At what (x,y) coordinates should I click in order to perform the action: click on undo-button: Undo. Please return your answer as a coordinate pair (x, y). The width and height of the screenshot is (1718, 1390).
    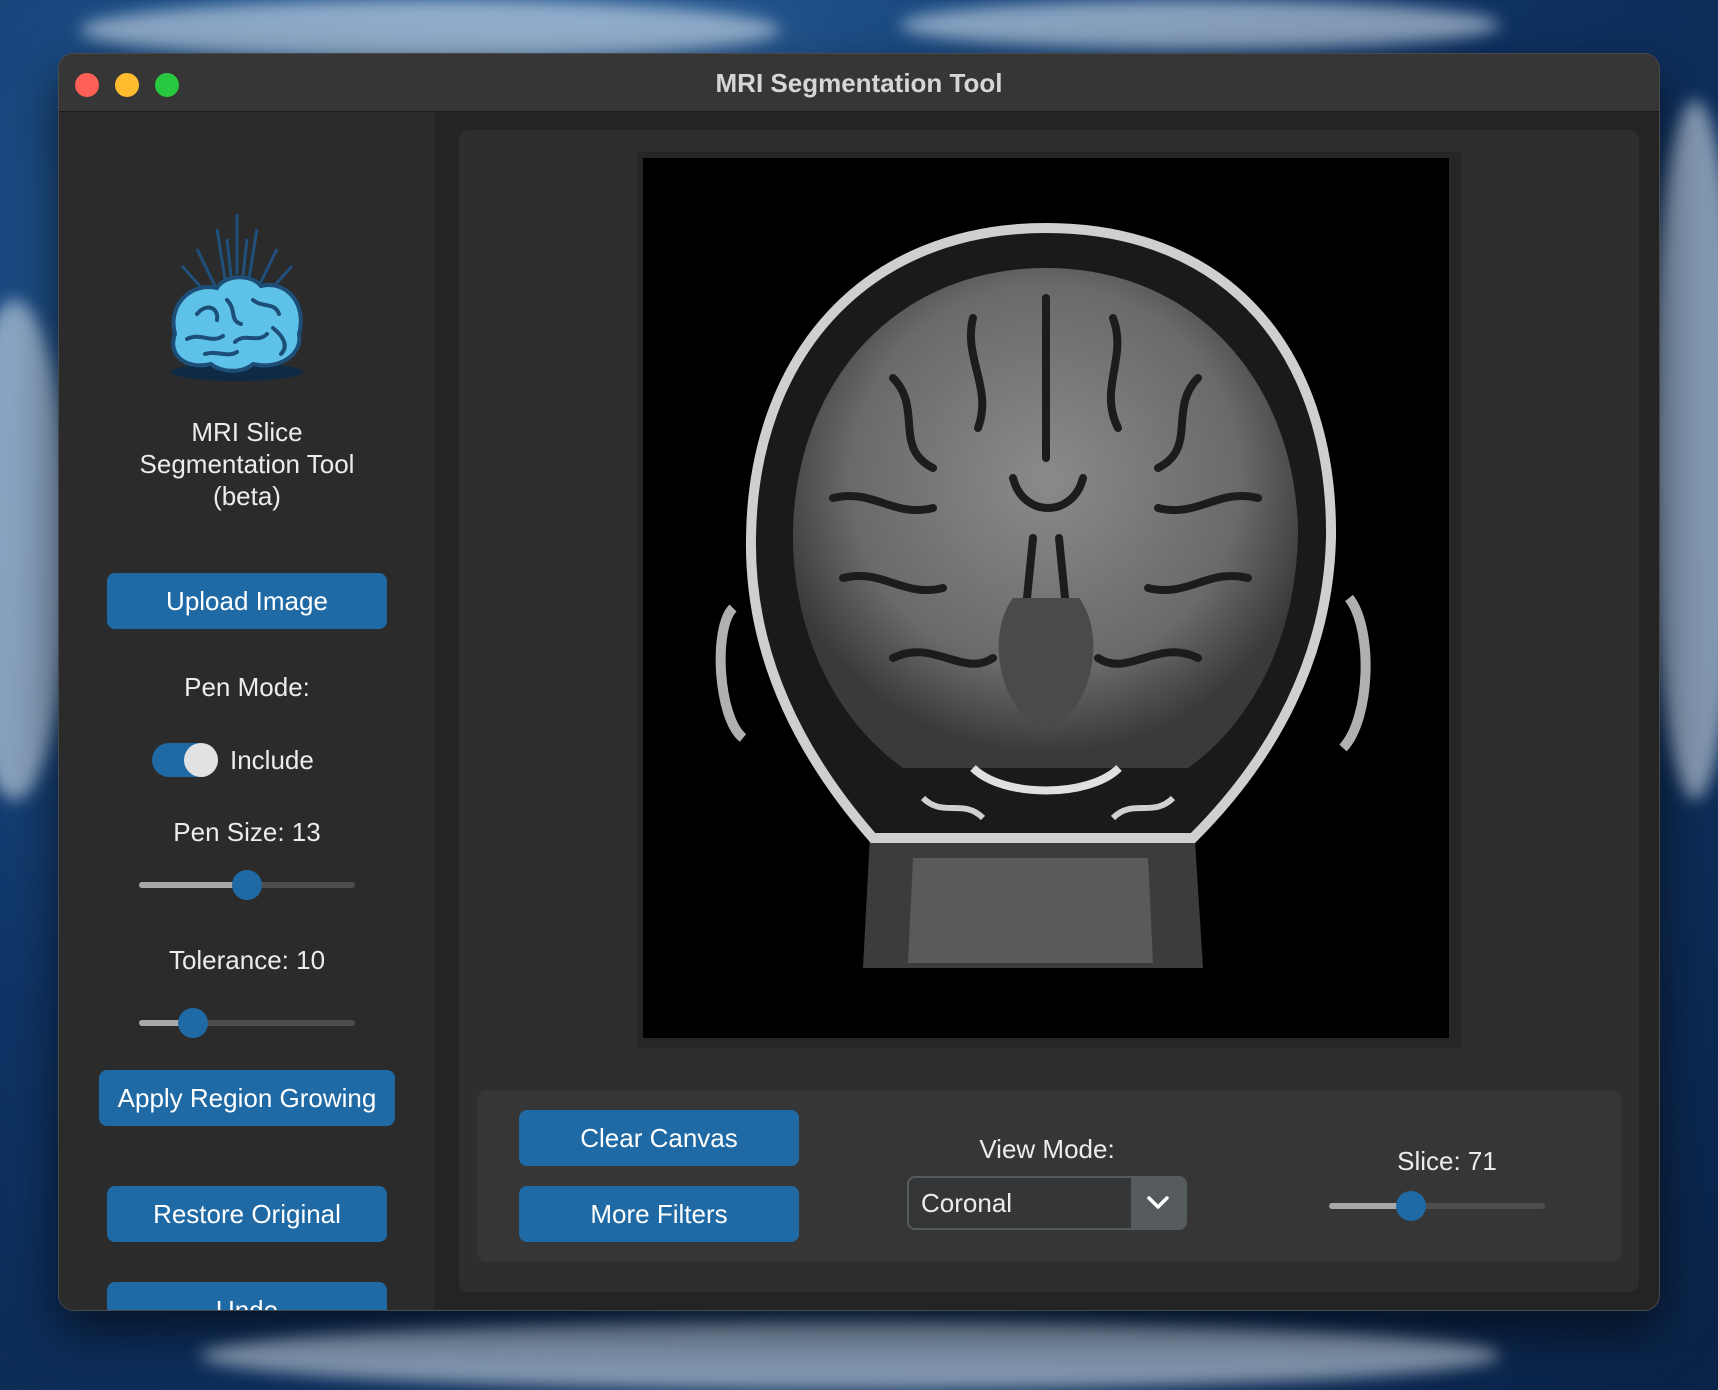
    Looking at the image, I should click on (247, 1296).